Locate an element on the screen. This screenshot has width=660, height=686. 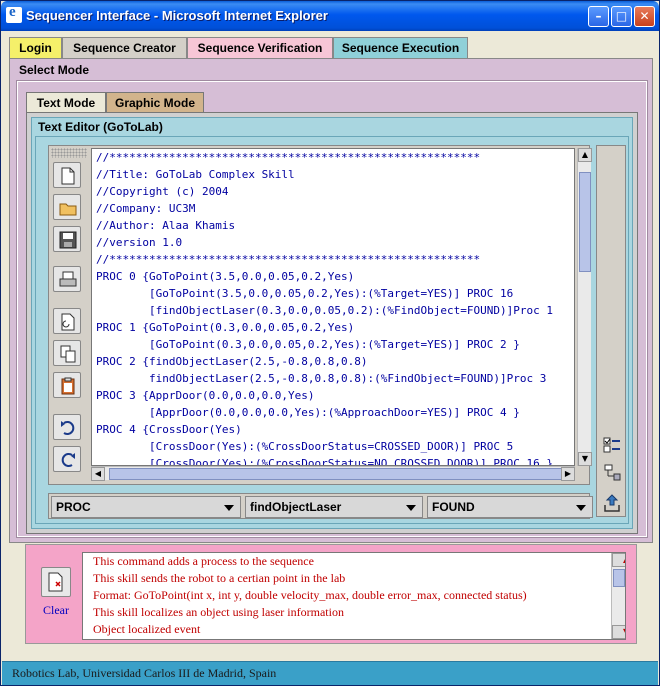
event-select: FOUND is located at coordinates (510, 507).